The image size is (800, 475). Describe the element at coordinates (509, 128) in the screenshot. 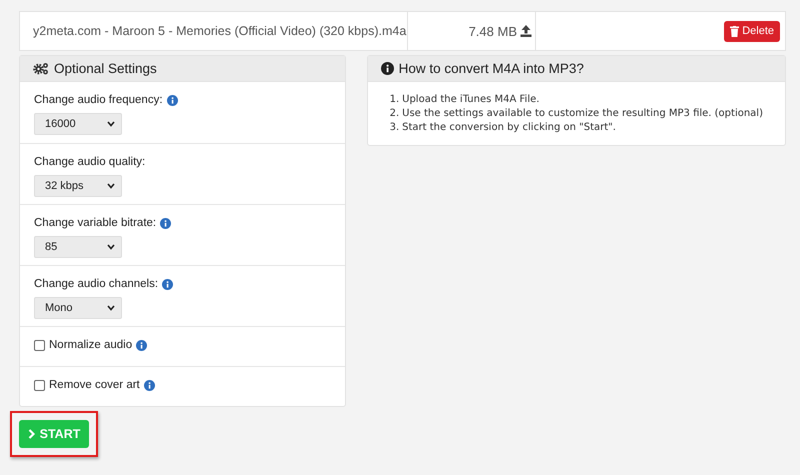

I see `step-text: Start the conversion by clicking on "Start".` at that location.